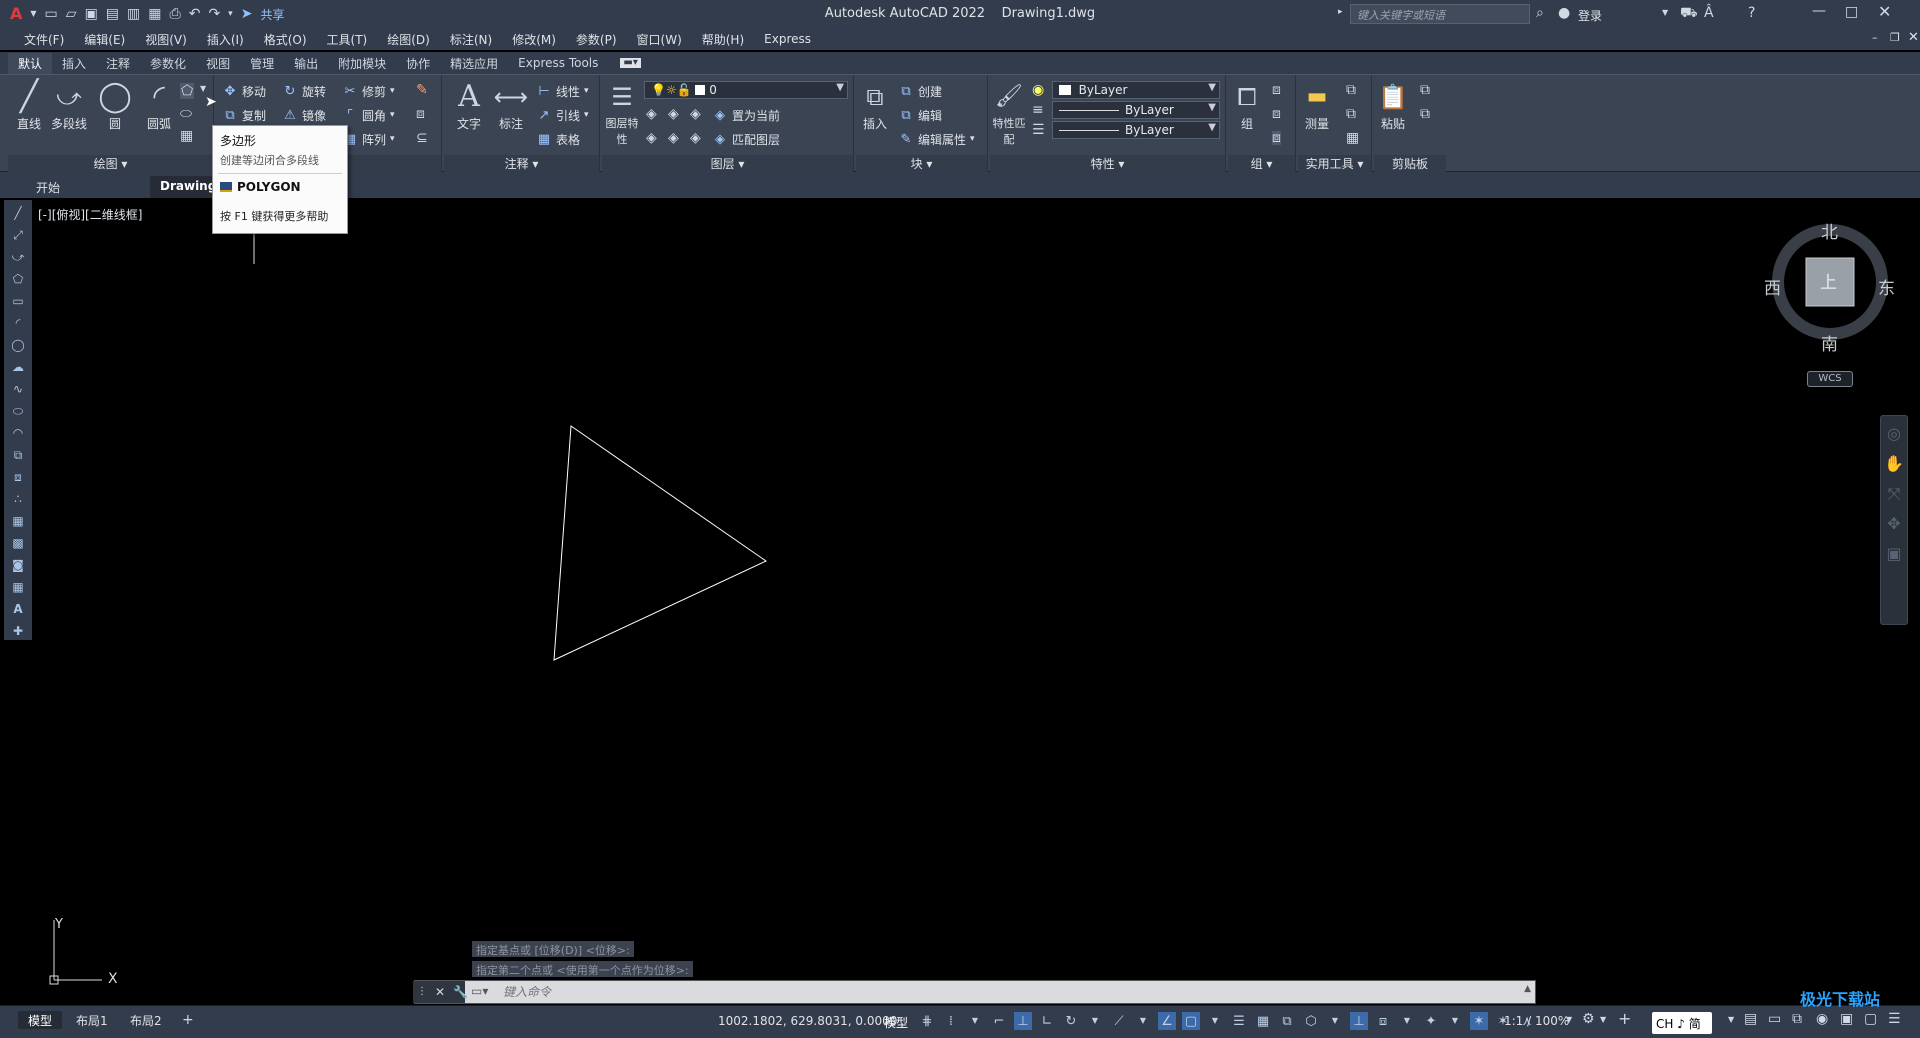 The width and height of the screenshot is (1920, 1038). Describe the element at coordinates (306, 63) in the screenshot. I see `tab-output: 输出` at that location.